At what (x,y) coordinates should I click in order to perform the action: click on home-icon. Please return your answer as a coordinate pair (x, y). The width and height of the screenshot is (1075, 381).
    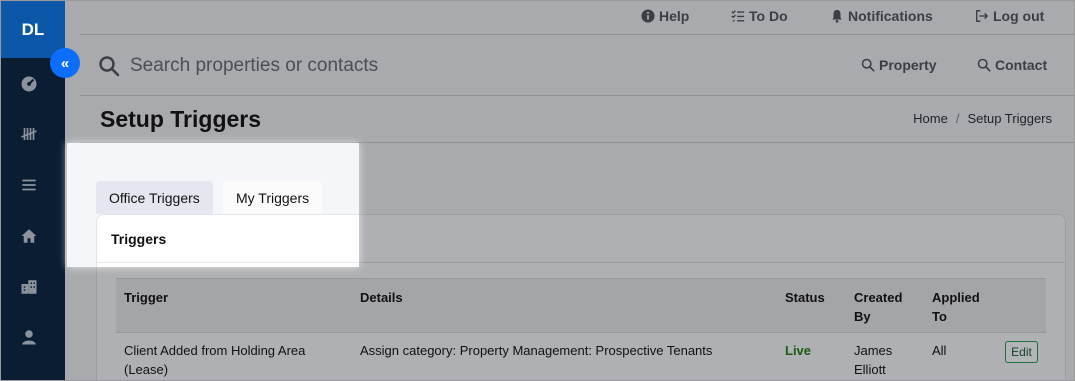
    Looking at the image, I should click on (29, 236).